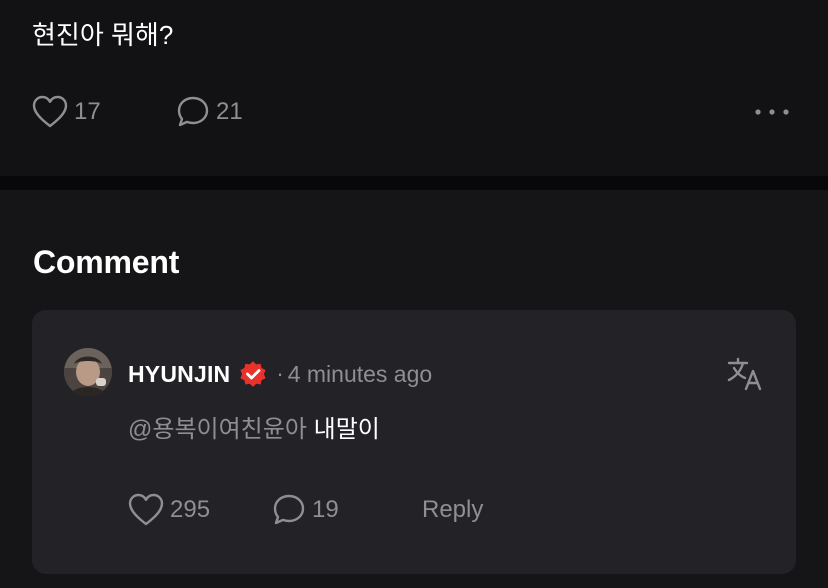  I want to click on author-name: HYUNJIN, so click(179, 374).